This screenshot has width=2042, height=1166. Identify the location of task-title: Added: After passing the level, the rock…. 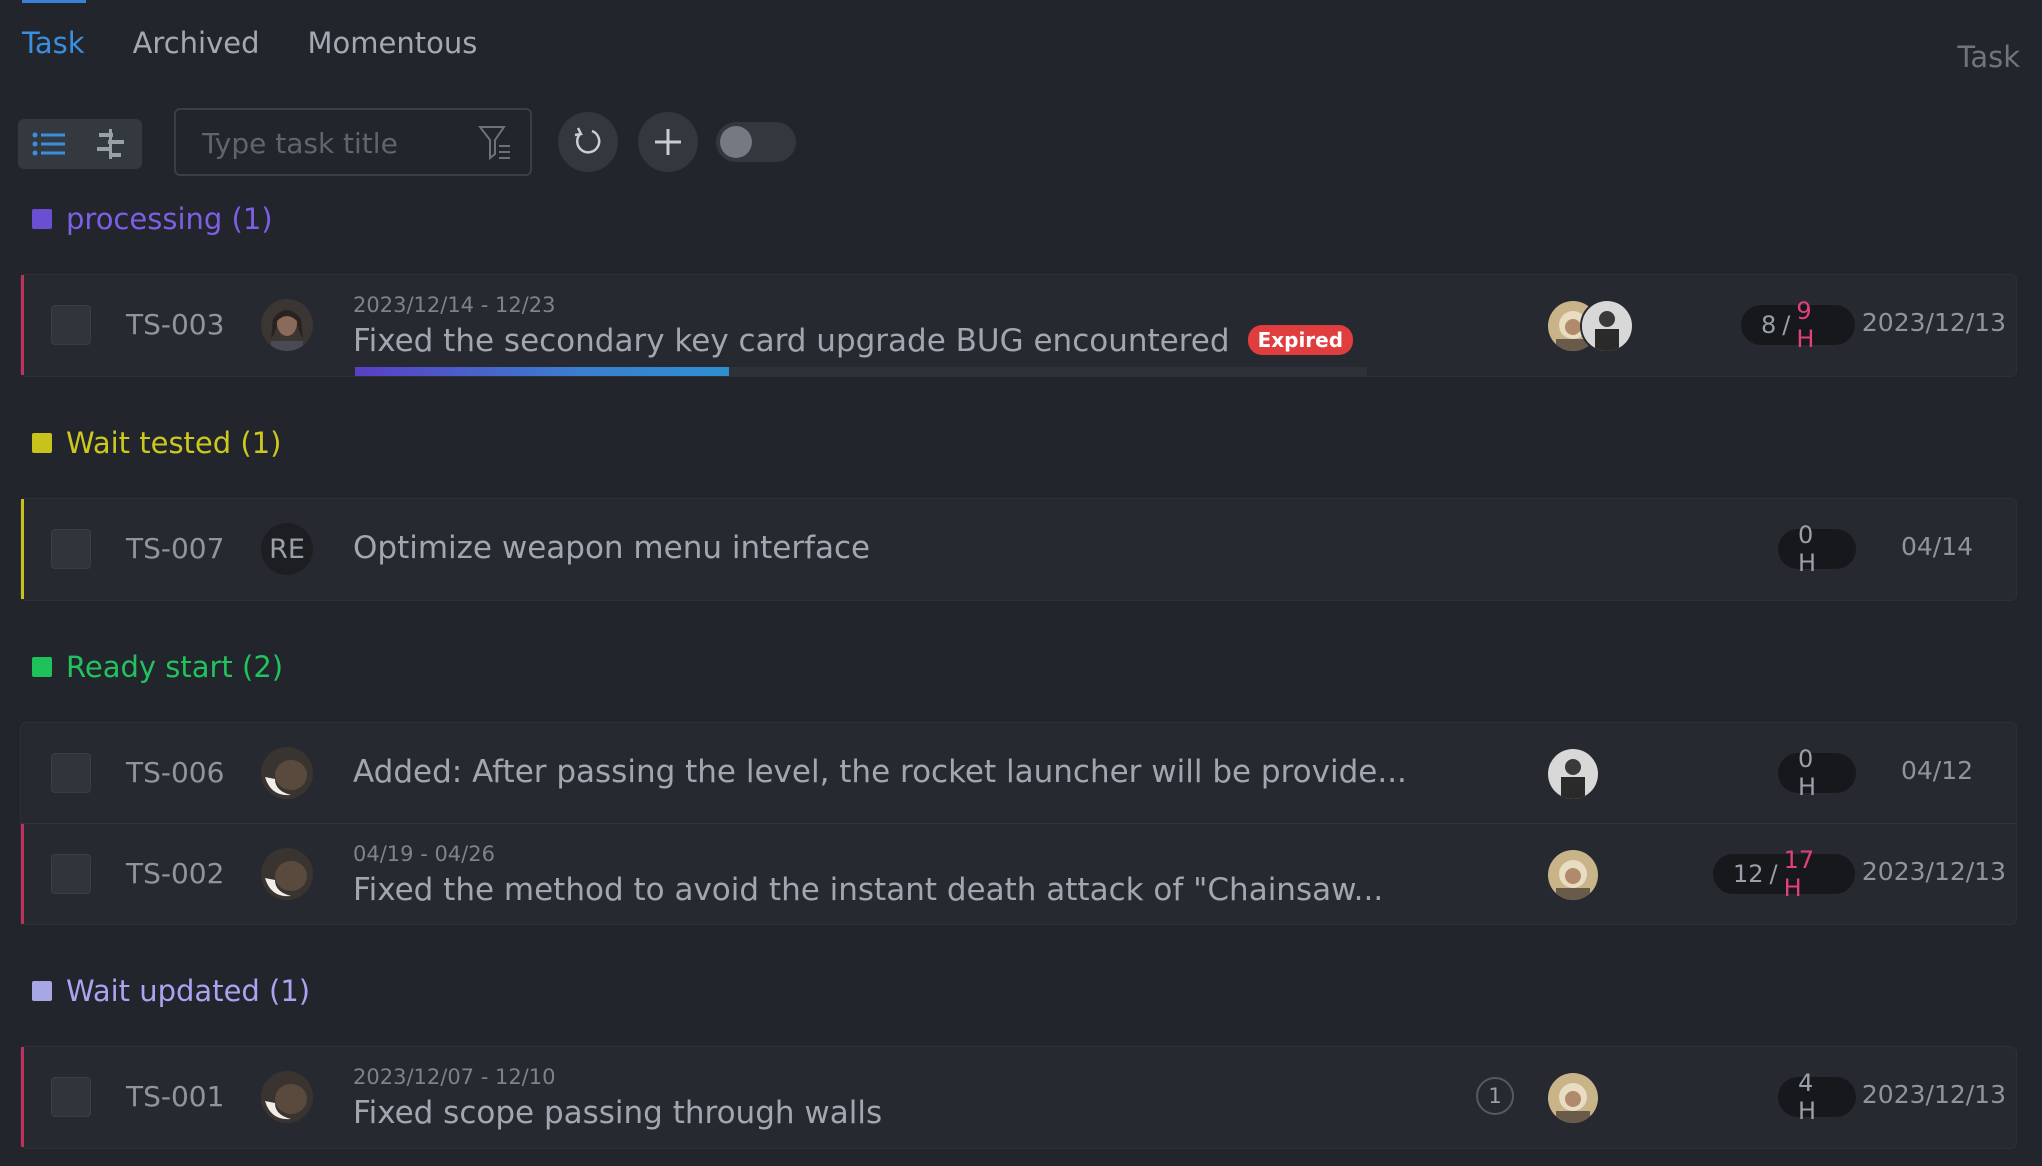
(880, 772).